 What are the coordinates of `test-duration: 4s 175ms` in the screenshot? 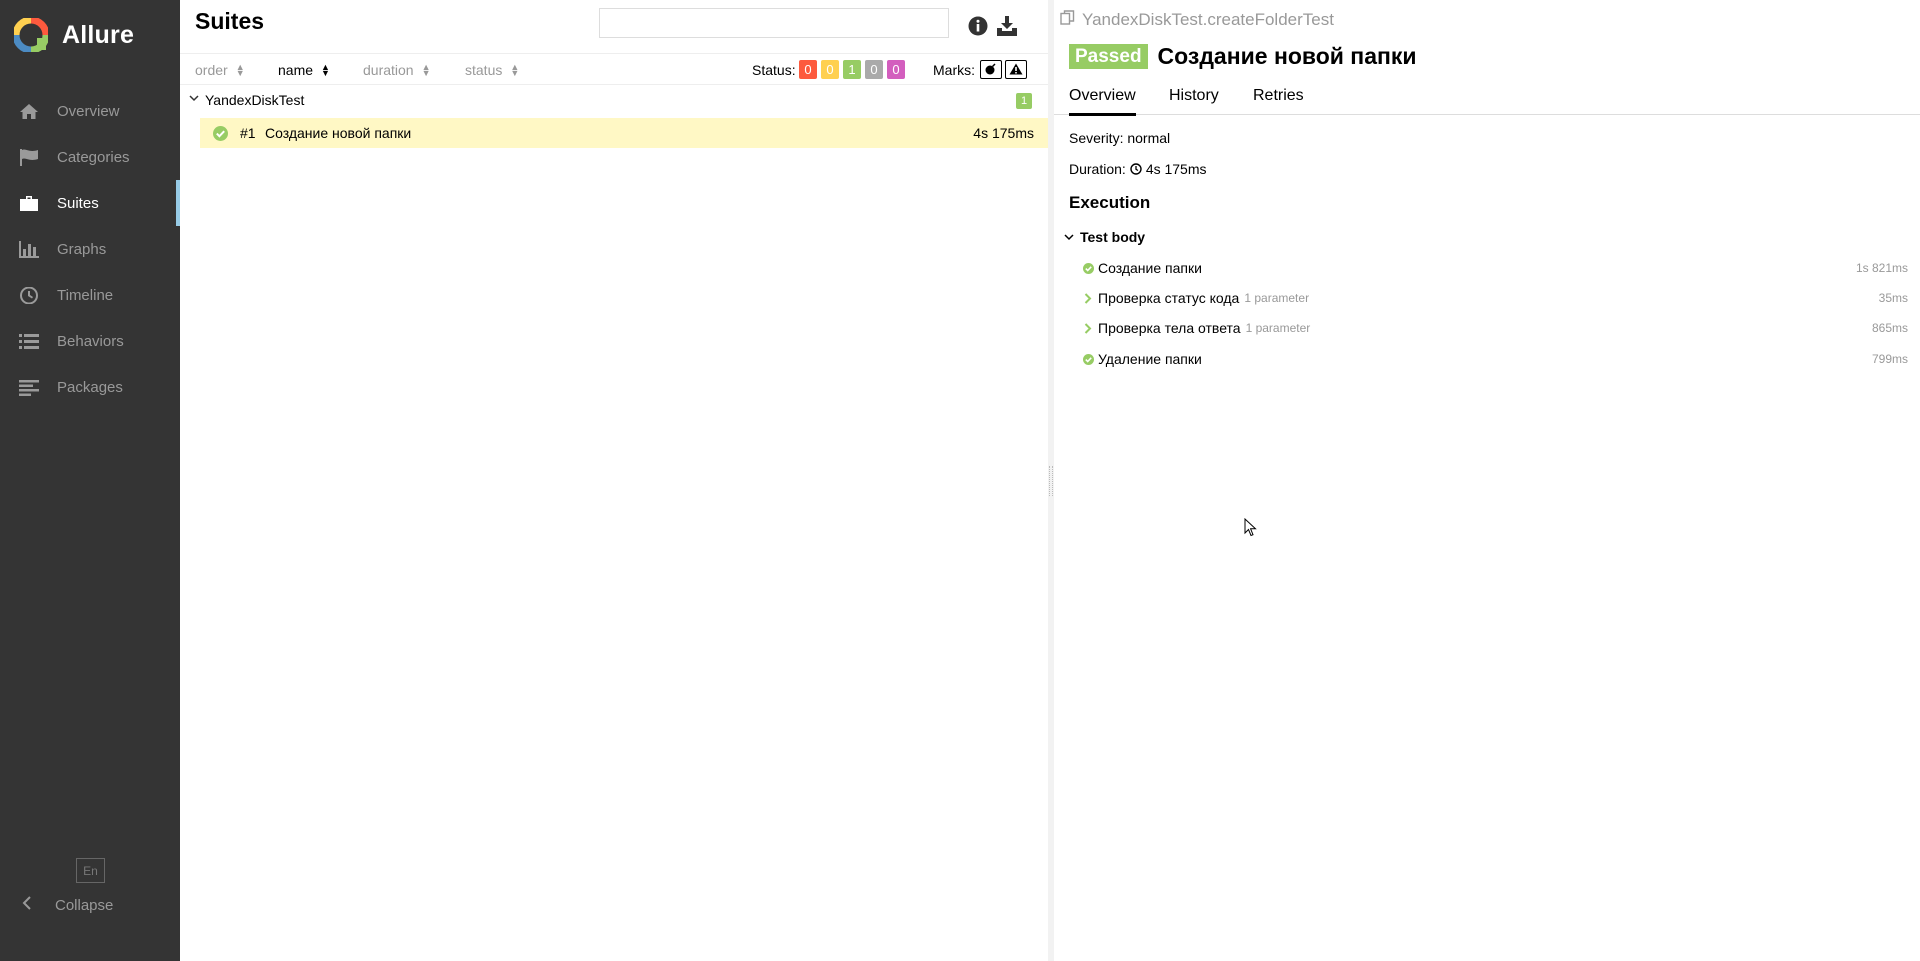 It's located at (1003, 133).